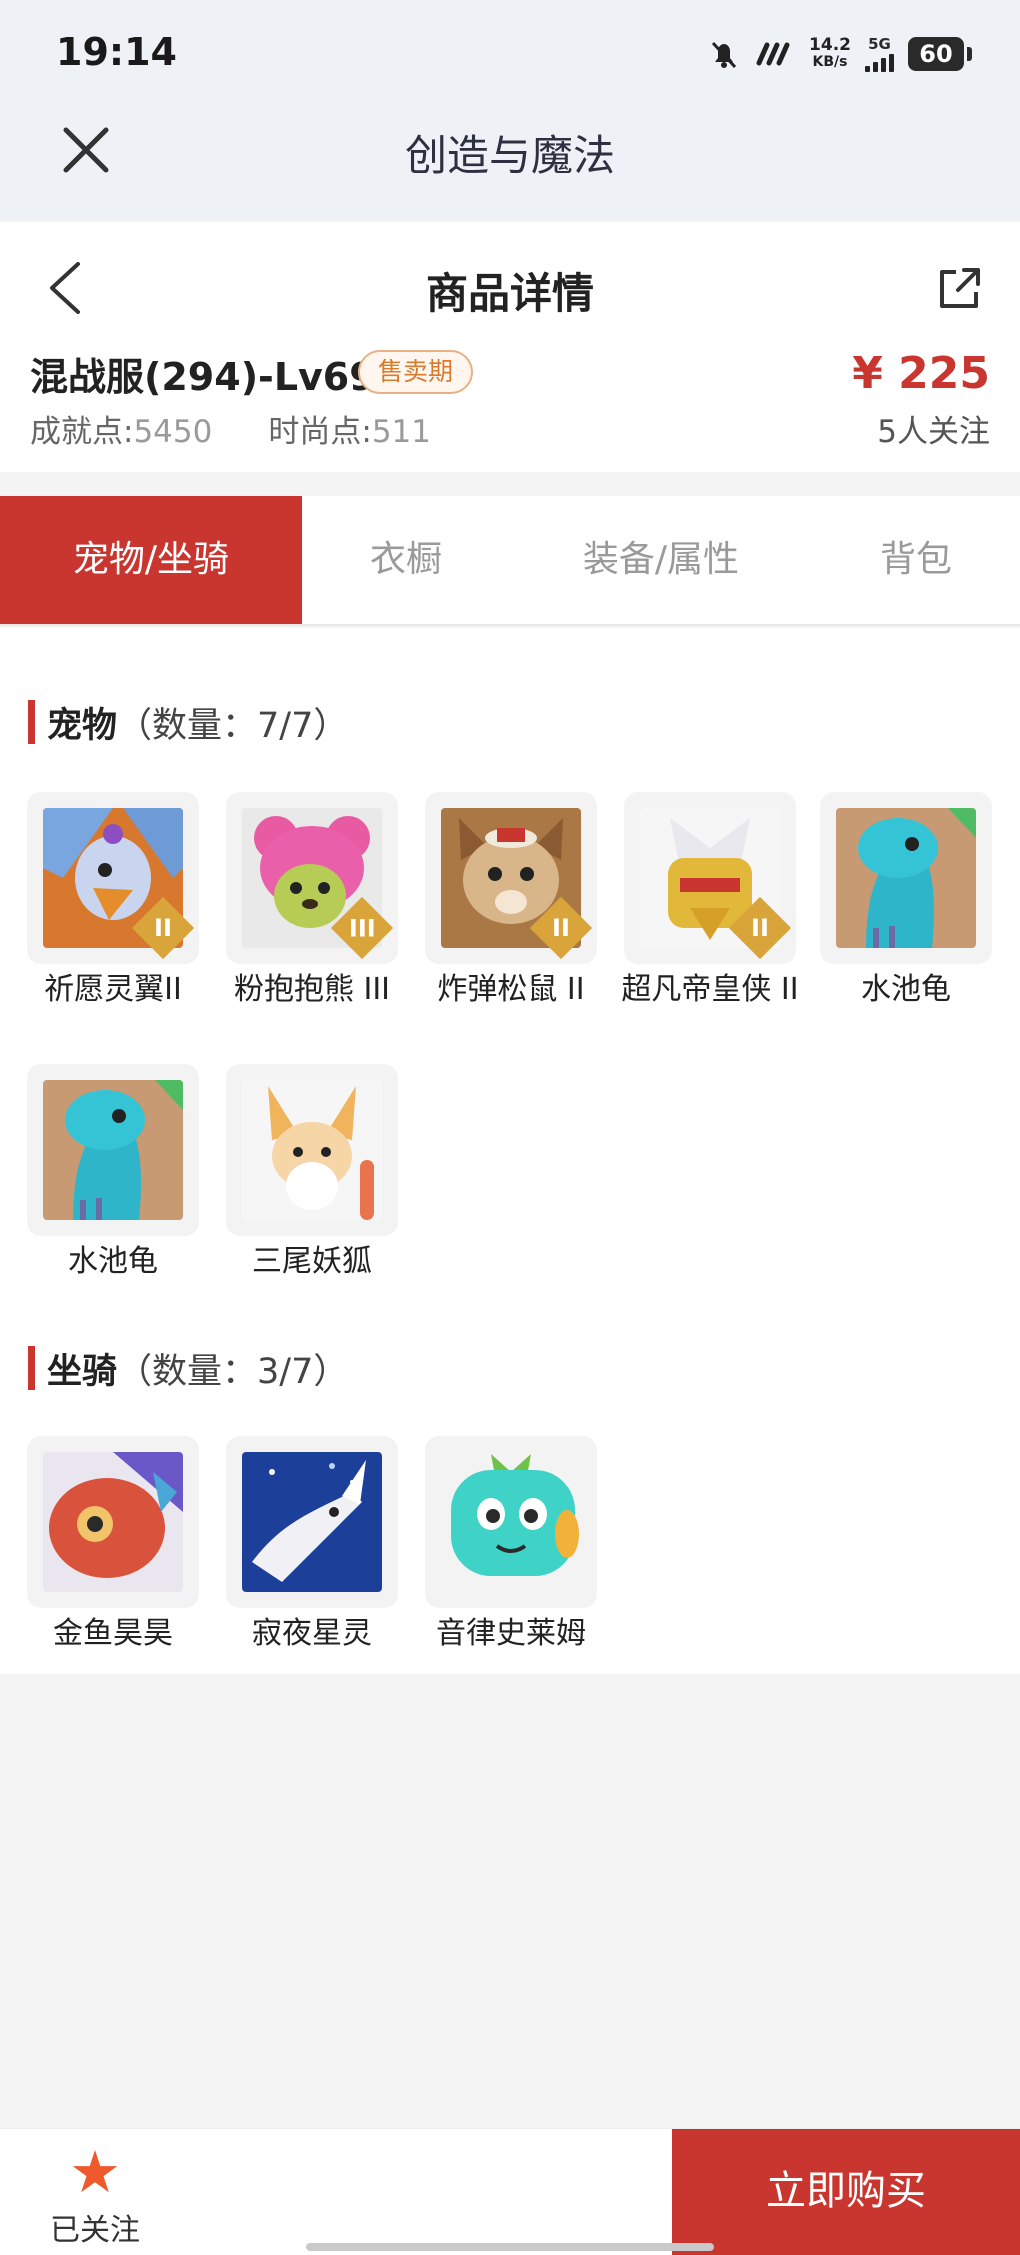 The image size is (1020, 2255). I want to click on pet-name: 粉抱抱熊 III, so click(312, 989).